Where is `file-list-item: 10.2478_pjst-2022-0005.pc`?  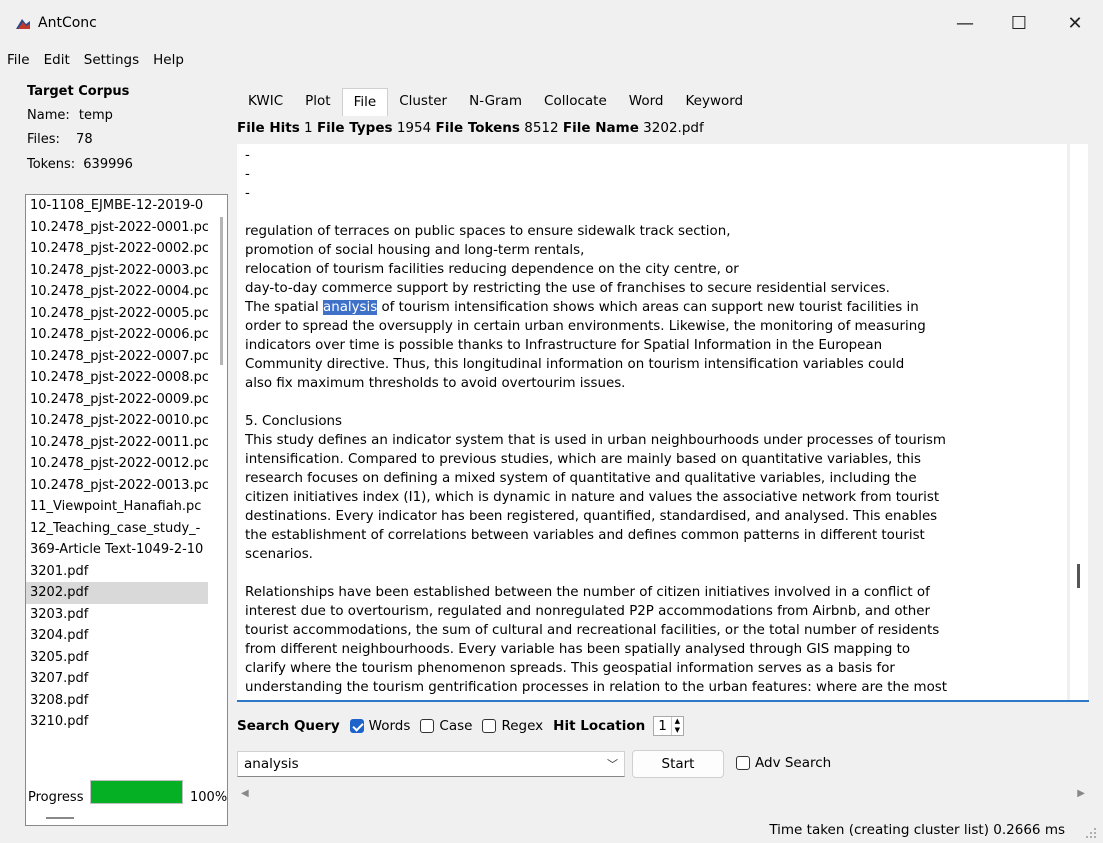 file-list-item: 10.2478_pjst-2022-0005.pc is located at coordinates (117, 314).